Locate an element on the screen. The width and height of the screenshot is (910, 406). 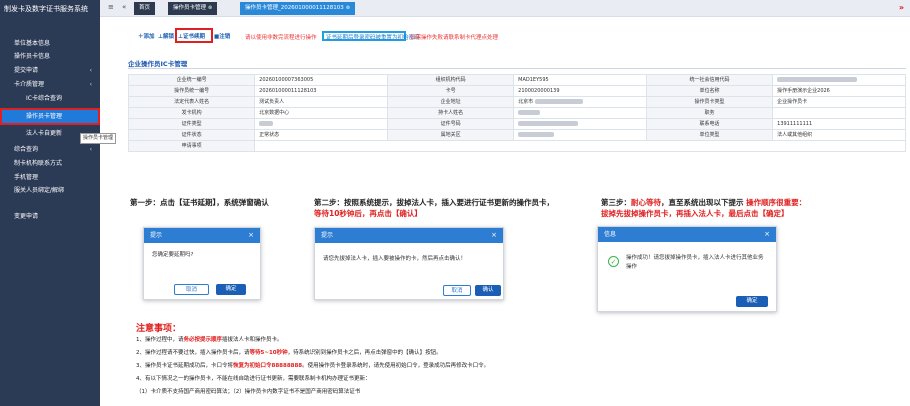
table-label: 操作员卡类型 is located at coordinates (709, 102).